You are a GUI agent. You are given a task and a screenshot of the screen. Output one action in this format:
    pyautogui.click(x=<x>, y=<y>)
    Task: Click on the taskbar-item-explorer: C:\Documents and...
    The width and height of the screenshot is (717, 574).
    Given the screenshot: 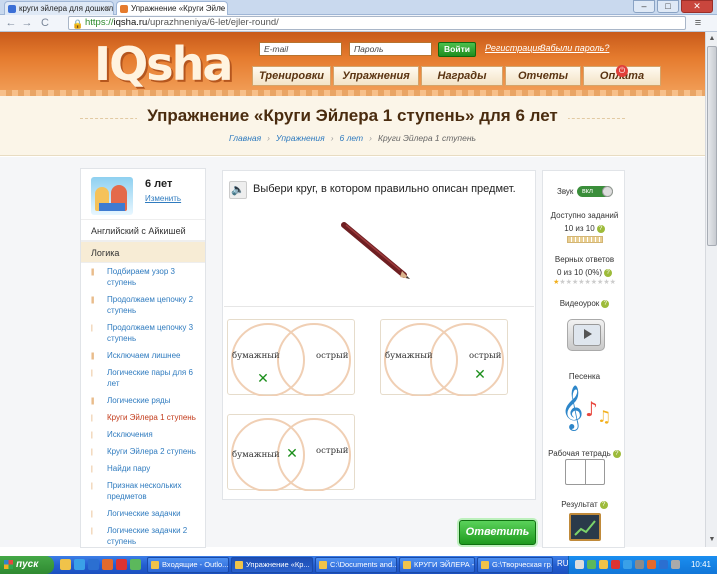 What is the action you would take?
    pyautogui.click(x=356, y=565)
    